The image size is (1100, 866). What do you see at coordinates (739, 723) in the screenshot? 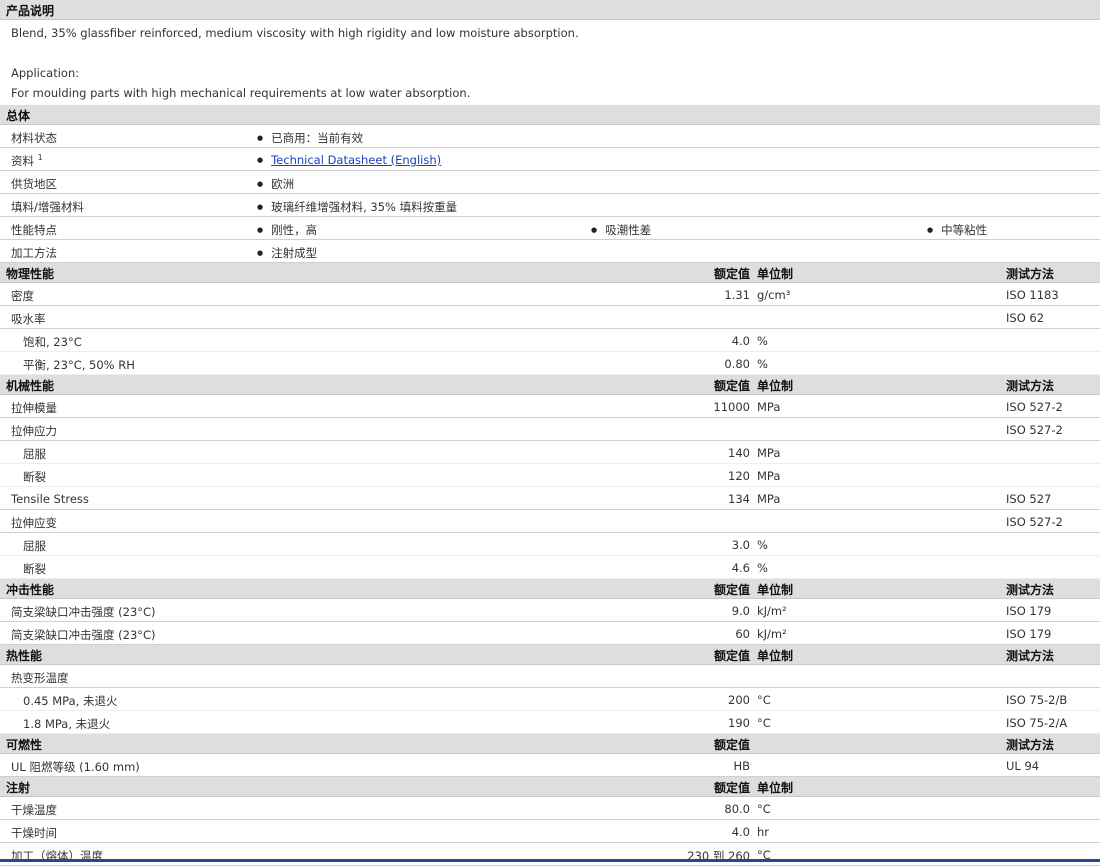
I see `property-value: 190` at bounding box center [739, 723].